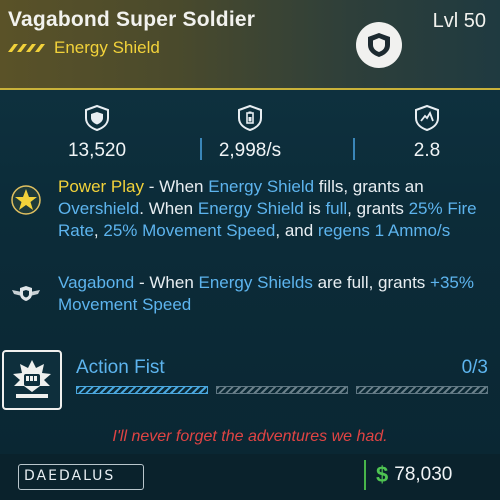 The image size is (500, 500). What do you see at coordinates (250, 436) in the screenshot?
I see `flavor-text: I'll never forget the adventures we had.` at bounding box center [250, 436].